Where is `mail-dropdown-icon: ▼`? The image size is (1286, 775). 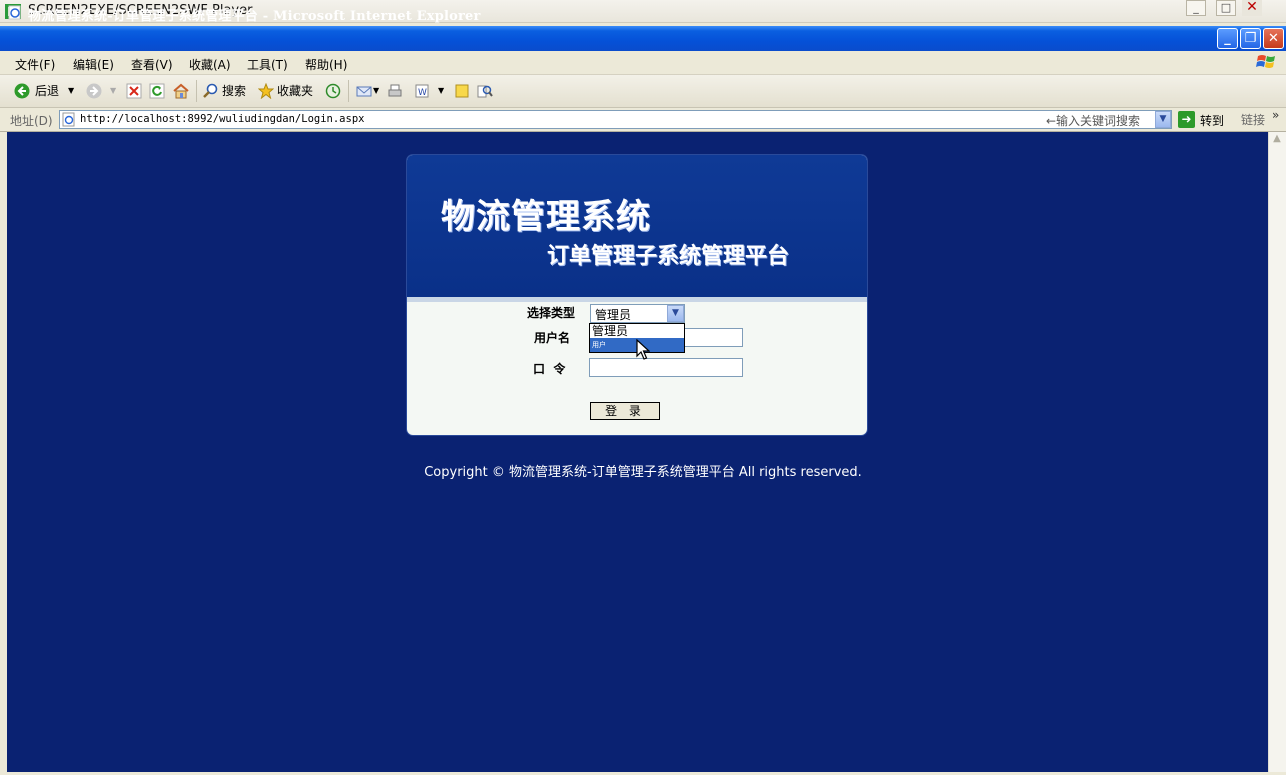 mail-dropdown-icon: ▼ is located at coordinates (376, 90).